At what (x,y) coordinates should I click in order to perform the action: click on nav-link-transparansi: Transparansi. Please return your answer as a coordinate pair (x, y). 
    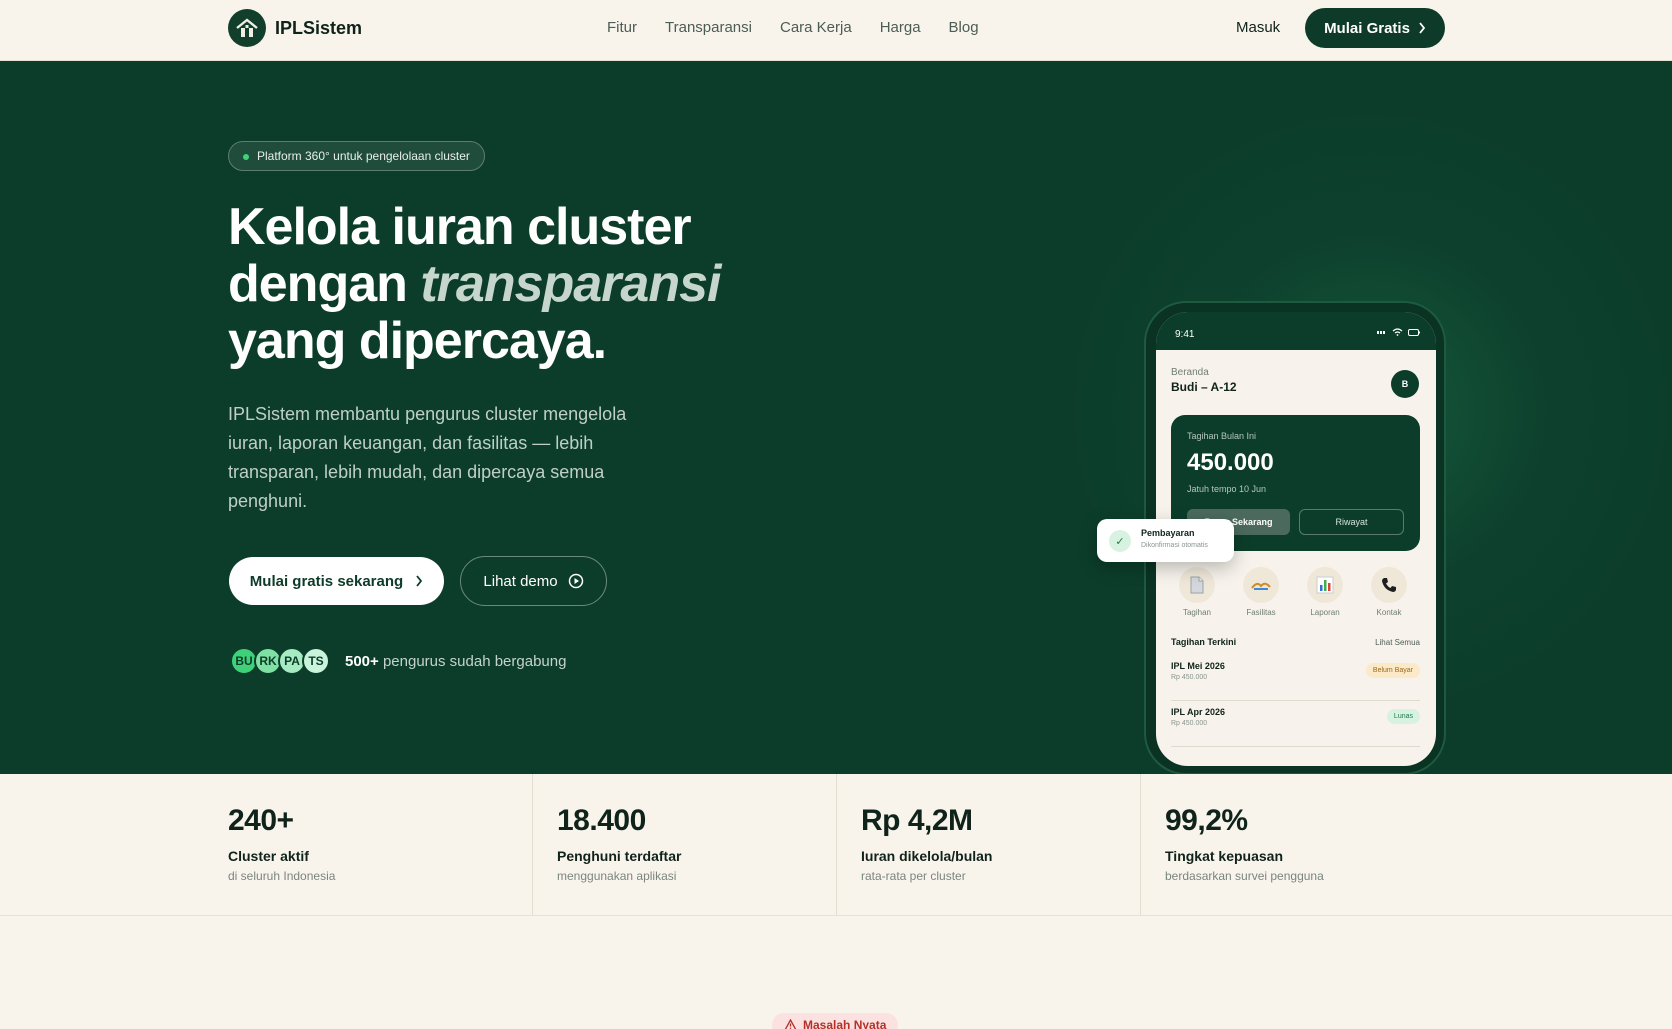
    Looking at the image, I should click on (708, 27).